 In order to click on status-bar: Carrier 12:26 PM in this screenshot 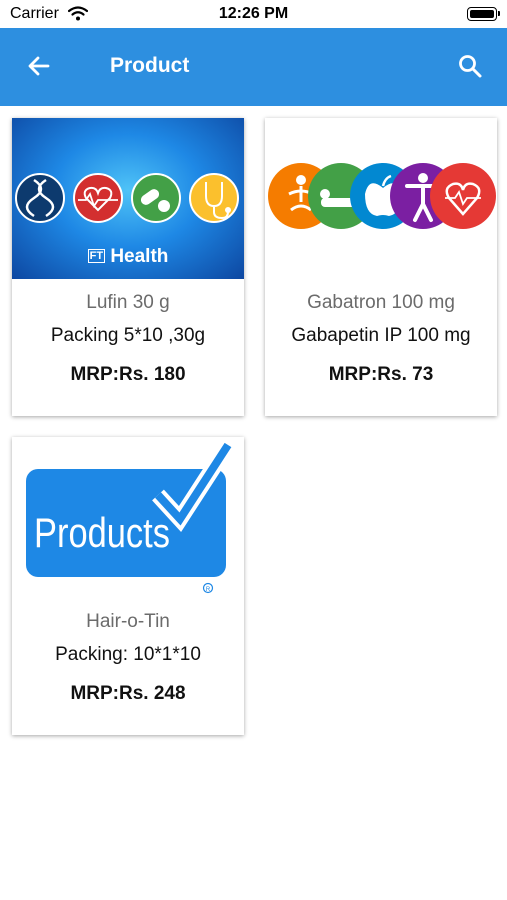, I will do `click(253, 14)`.